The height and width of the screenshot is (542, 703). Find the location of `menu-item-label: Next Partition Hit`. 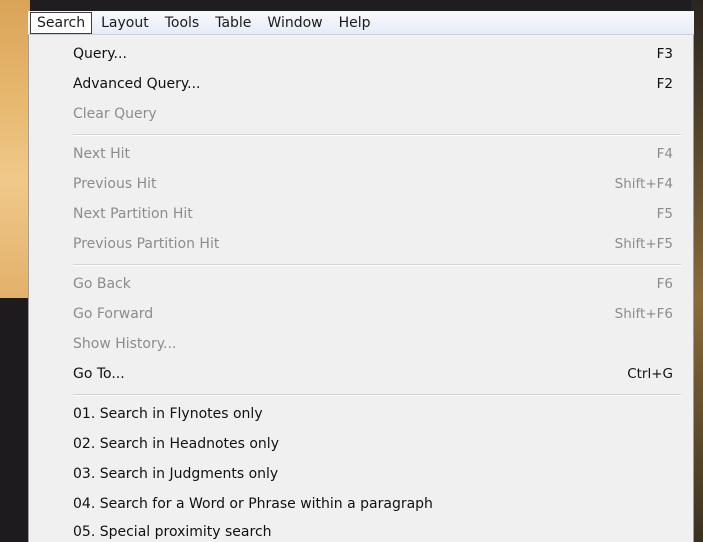

menu-item-label: Next Partition Hit is located at coordinates (133, 214).